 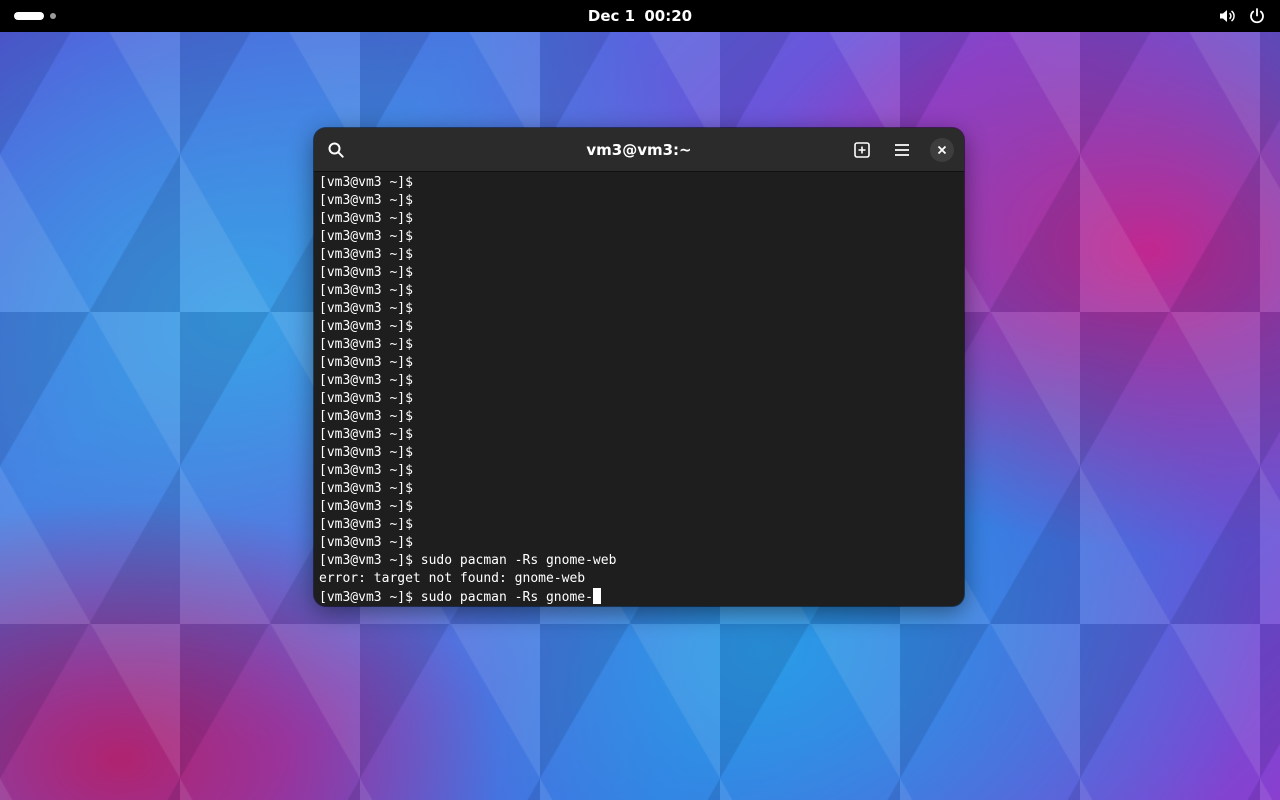 I want to click on top-bar: Dec 1 00:20, so click(x=640, y=16).